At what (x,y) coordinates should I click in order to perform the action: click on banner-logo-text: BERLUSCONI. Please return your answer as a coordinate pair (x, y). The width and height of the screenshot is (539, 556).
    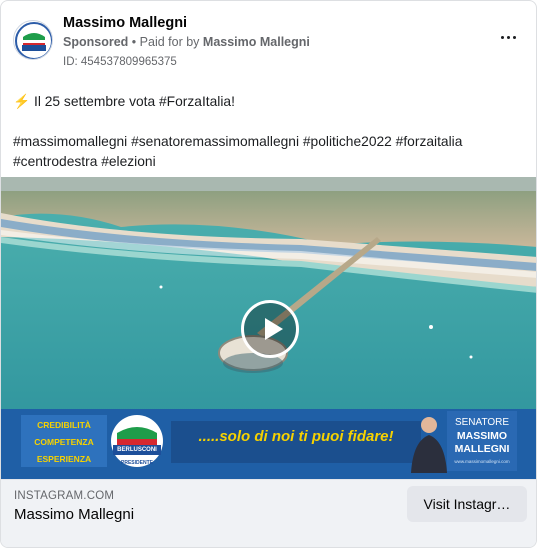
    Looking at the image, I should click on (137, 450).